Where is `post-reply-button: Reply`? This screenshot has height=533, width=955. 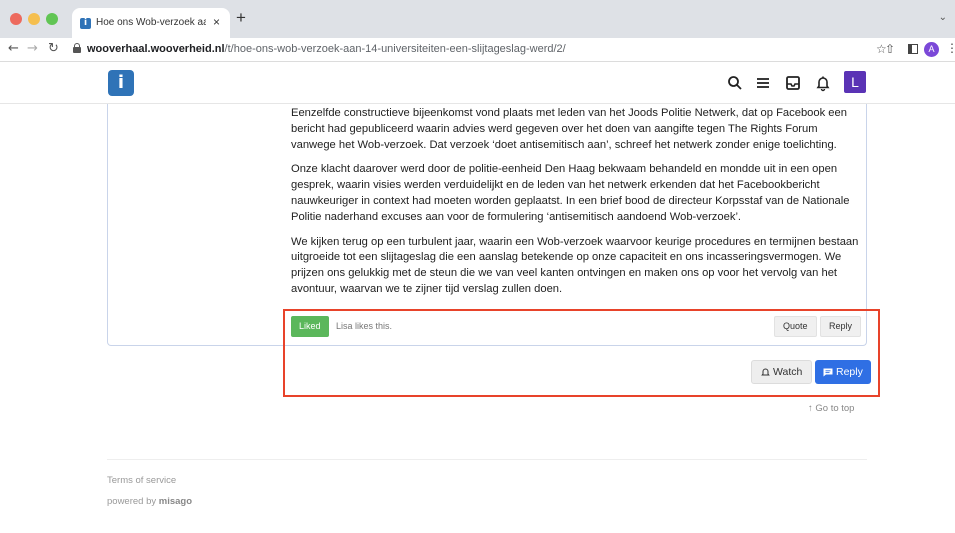
post-reply-button: Reply is located at coordinates (841, 326).